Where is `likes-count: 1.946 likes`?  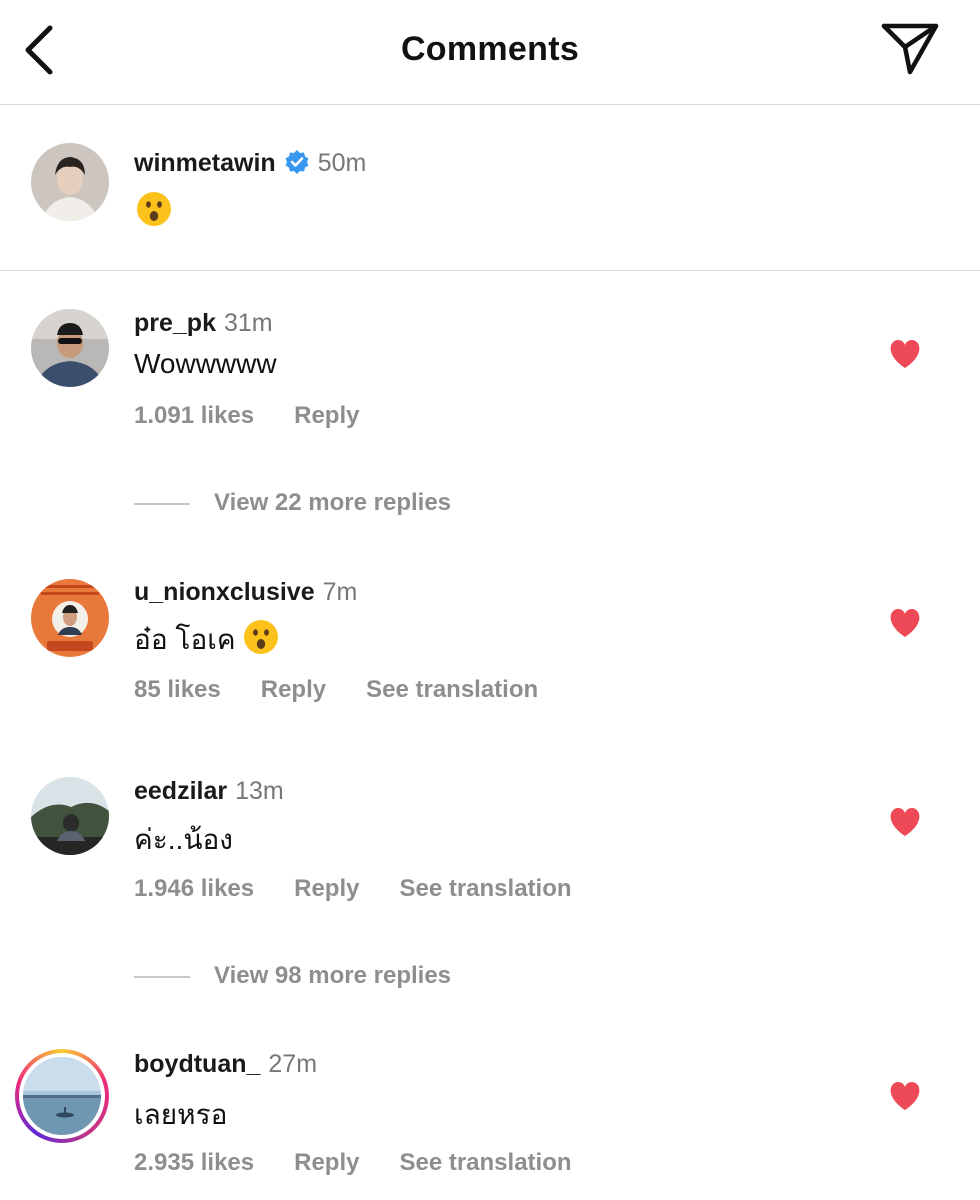
likes-count: 1.946 likes is located at coordinates (194, 888).